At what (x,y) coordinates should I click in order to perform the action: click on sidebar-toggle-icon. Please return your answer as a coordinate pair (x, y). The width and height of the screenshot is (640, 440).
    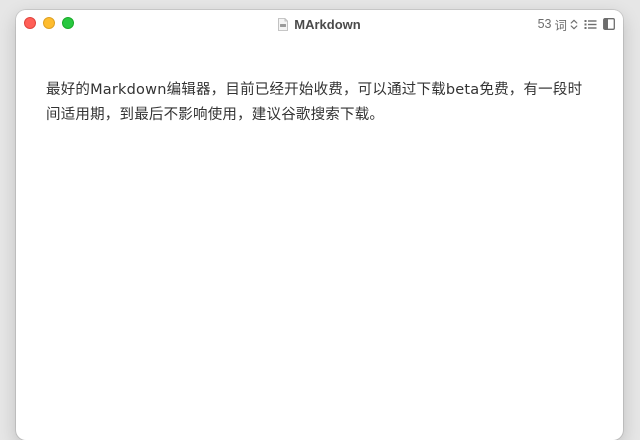
    Looking at the image, I should click on (609, 24).